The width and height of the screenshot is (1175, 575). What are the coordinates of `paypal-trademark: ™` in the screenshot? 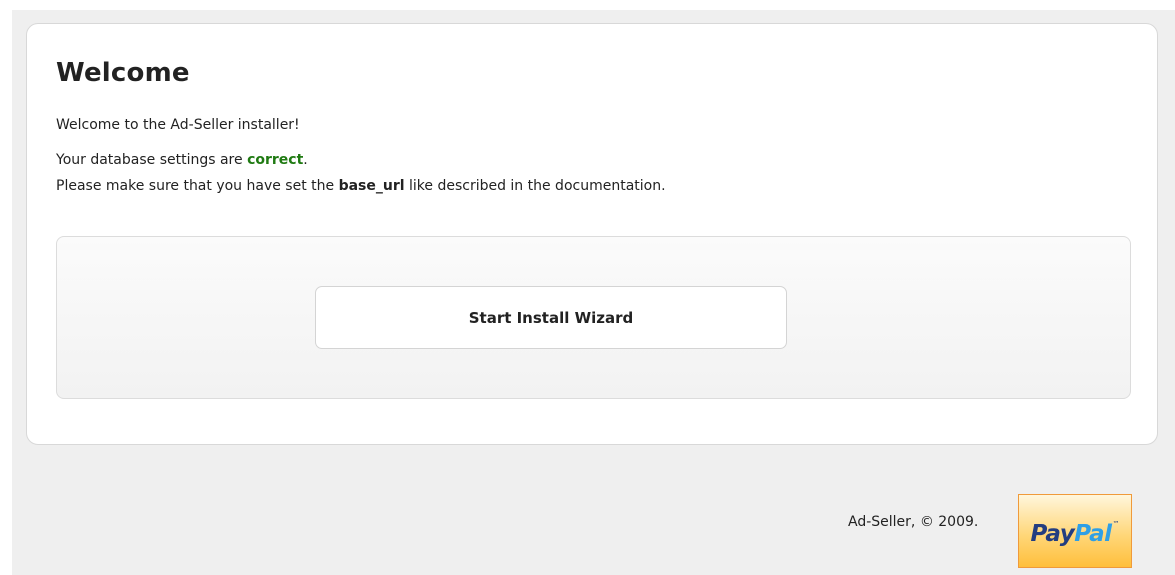 It's located at (1116, 524).